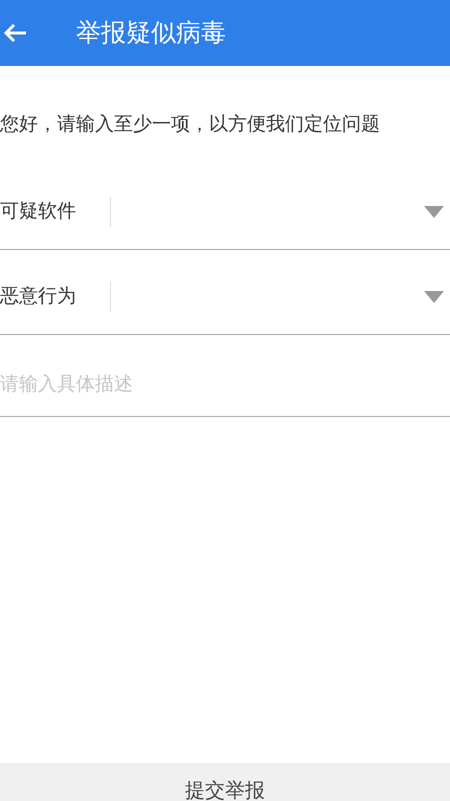 This screenshot has height=801, width=450. I want to click on back-arrow-icon, so click(15, 33).